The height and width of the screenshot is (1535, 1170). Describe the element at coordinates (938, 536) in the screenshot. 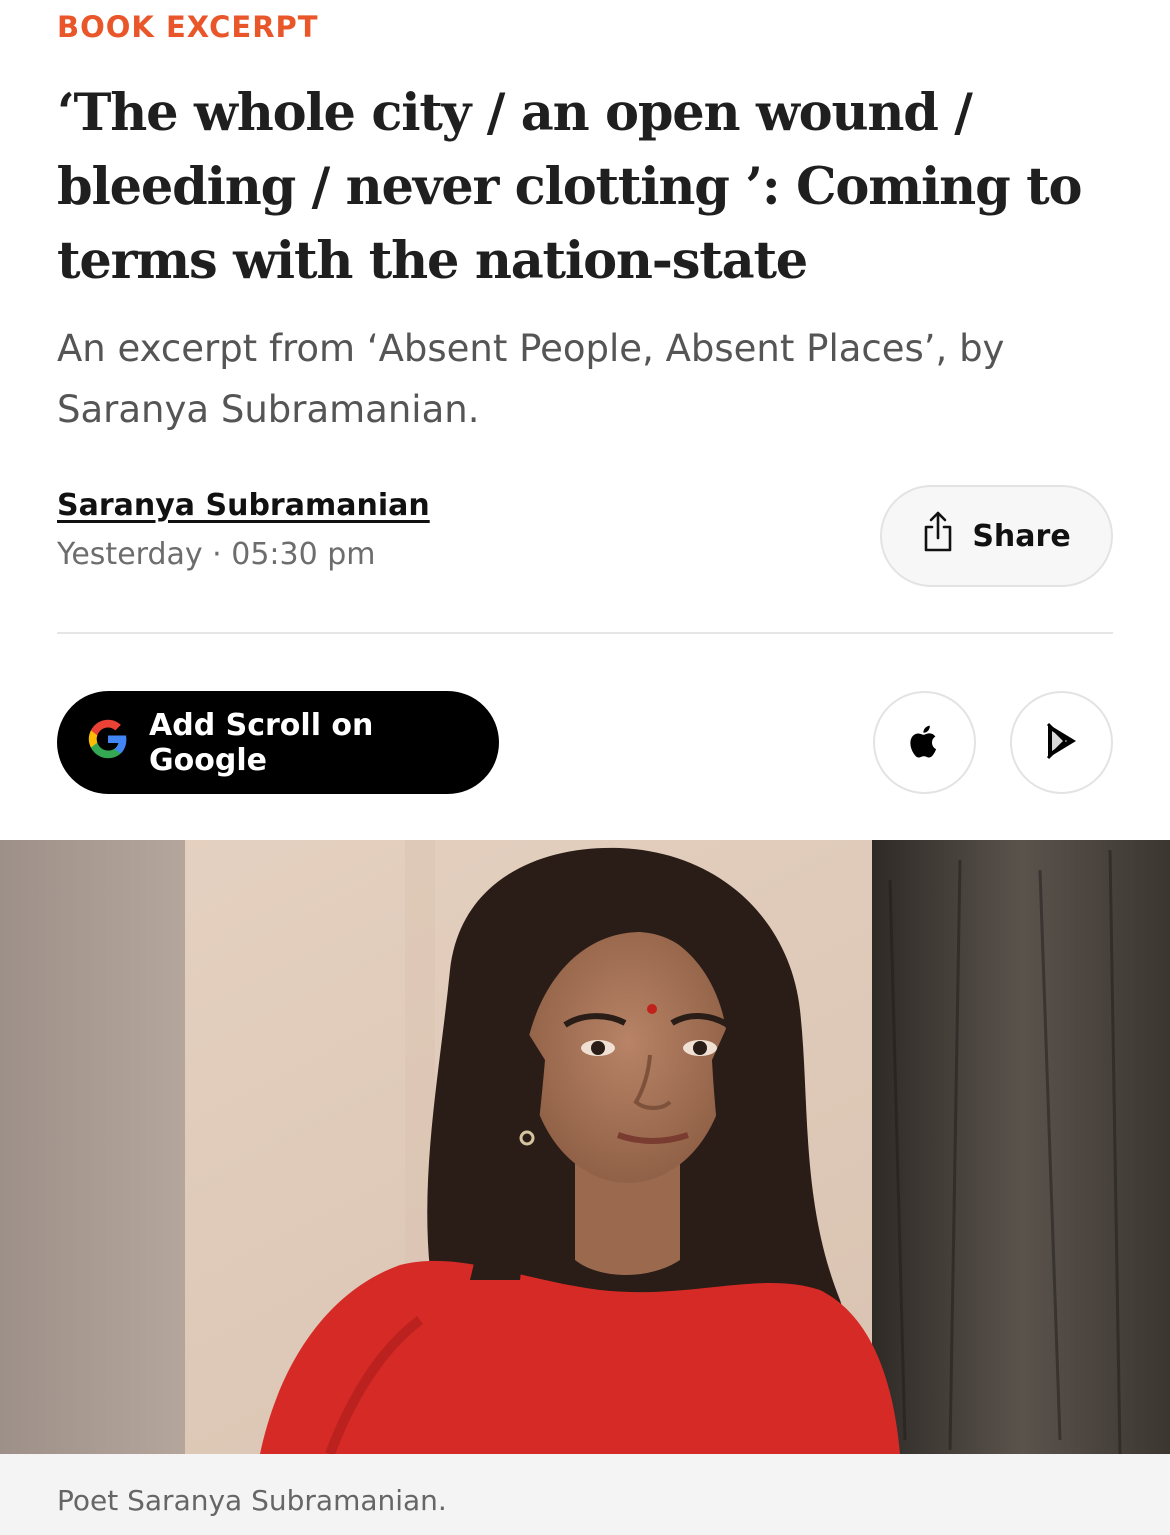

I see `share-icon` at that location.